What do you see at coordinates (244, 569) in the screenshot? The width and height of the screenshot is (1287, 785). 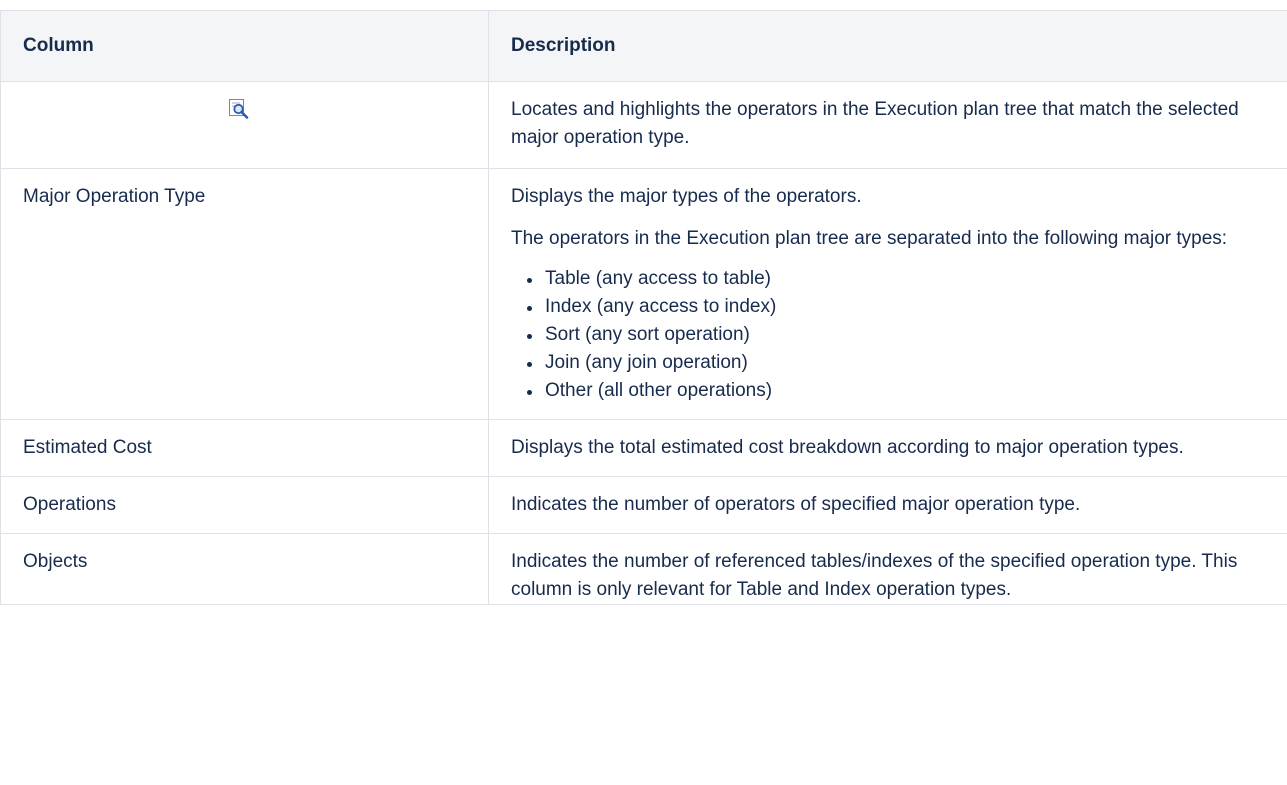 I see `column-cell: Objects` at bounding box center [244, 569].